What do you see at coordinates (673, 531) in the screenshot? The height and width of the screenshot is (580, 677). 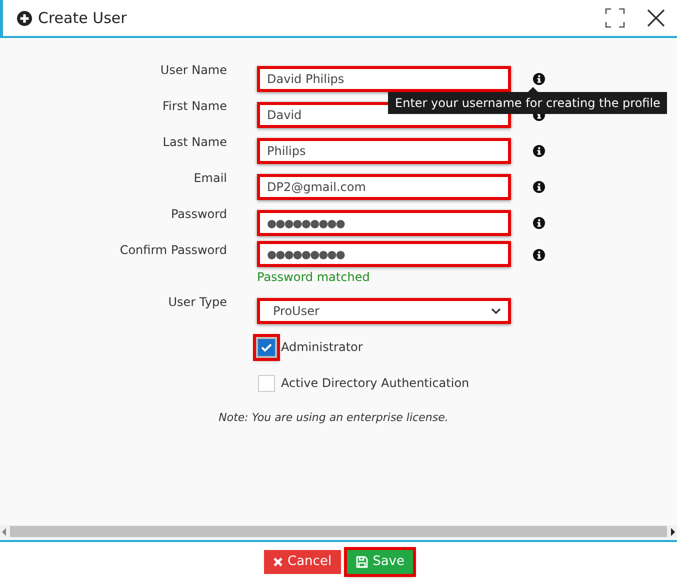 I see `scroll-right-icon` at bounding box center [673, 531].